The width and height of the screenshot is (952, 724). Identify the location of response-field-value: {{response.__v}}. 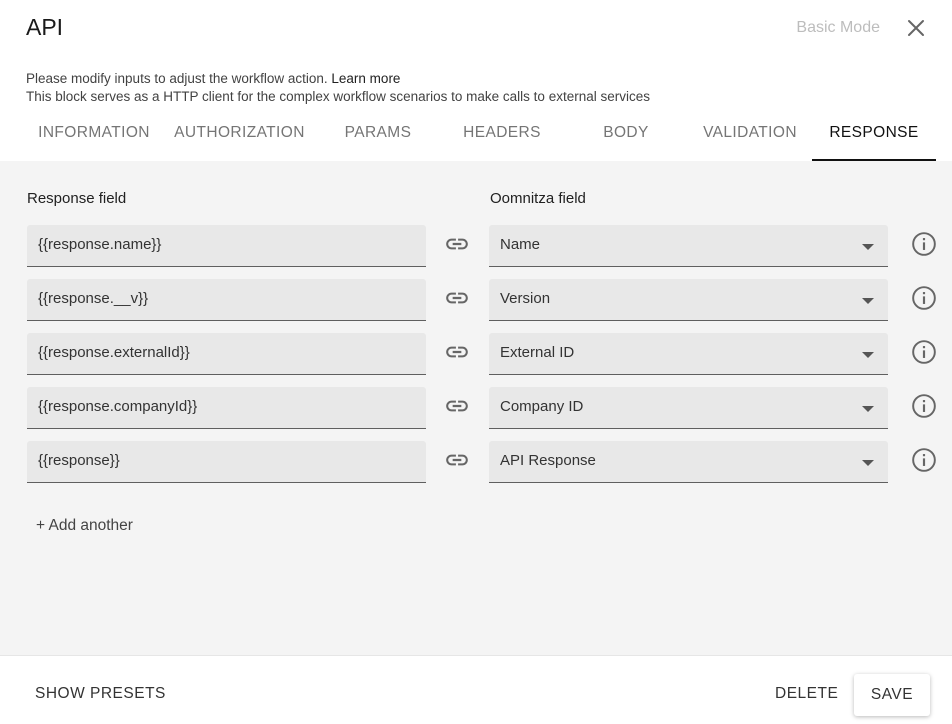
(93, 298).